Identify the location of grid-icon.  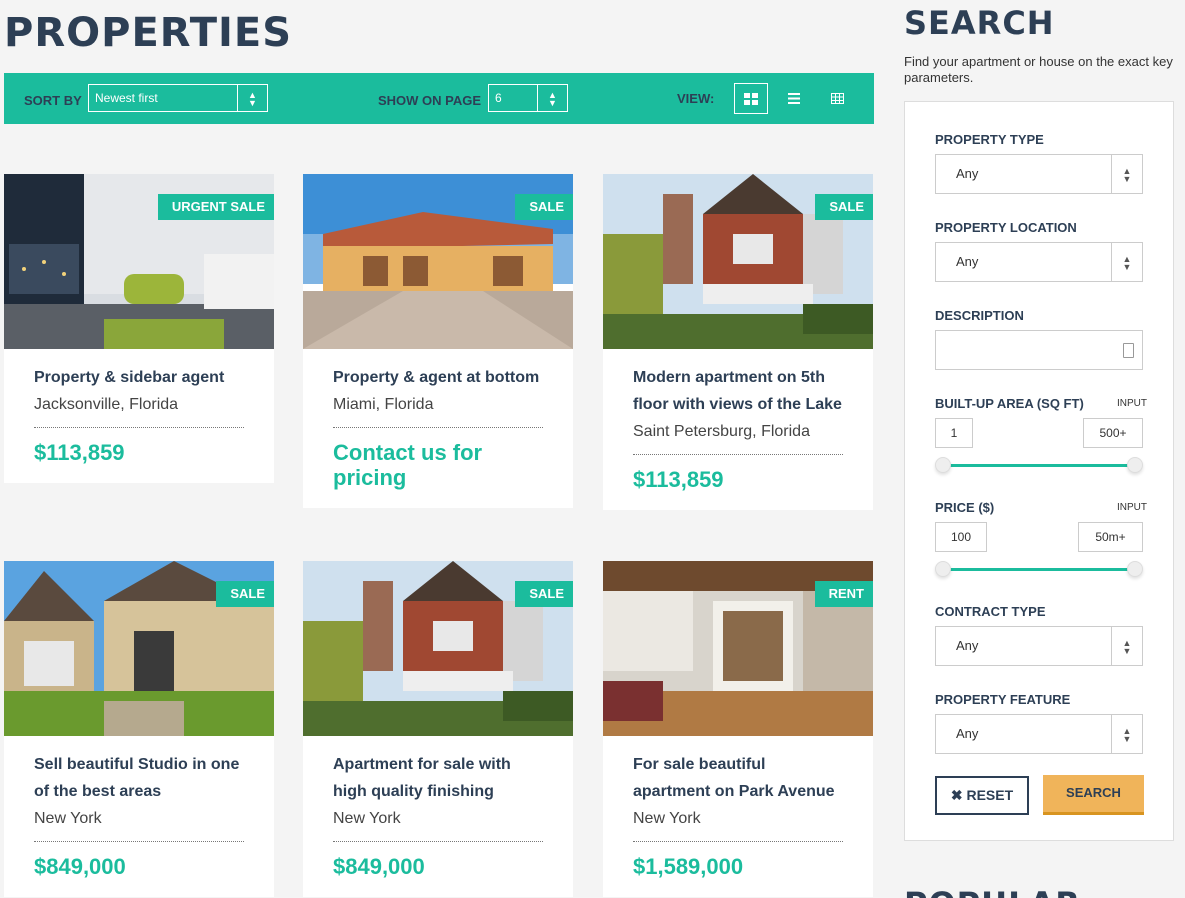
(751, 99).